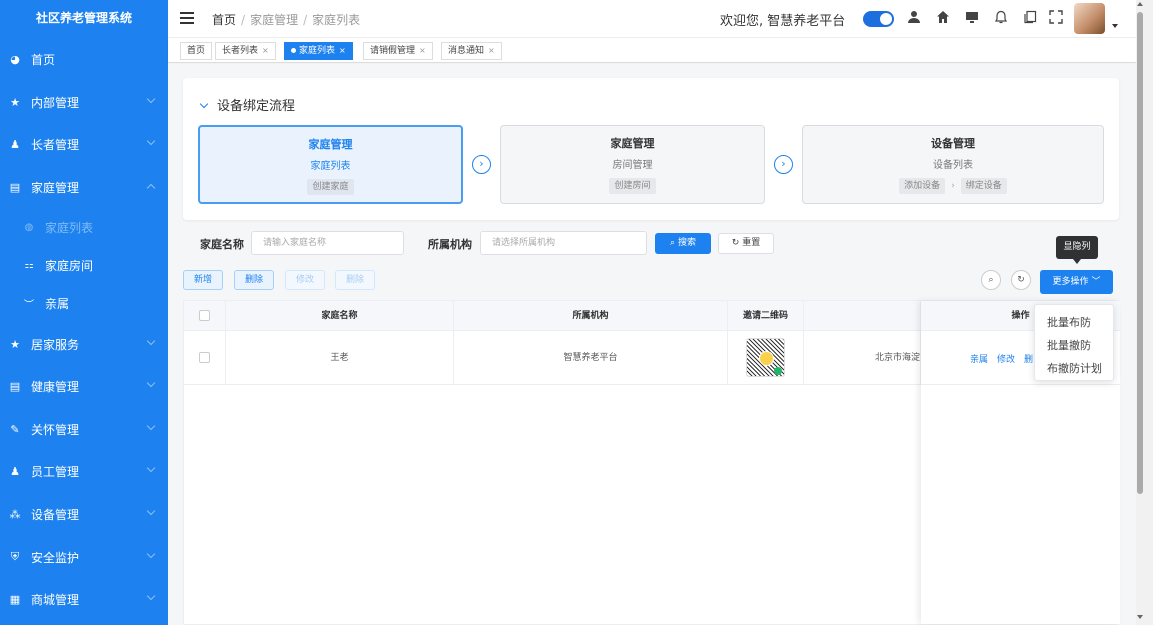 The image size is (1153, 625). I want to click on delete-button: 删除, so click(254, 280).